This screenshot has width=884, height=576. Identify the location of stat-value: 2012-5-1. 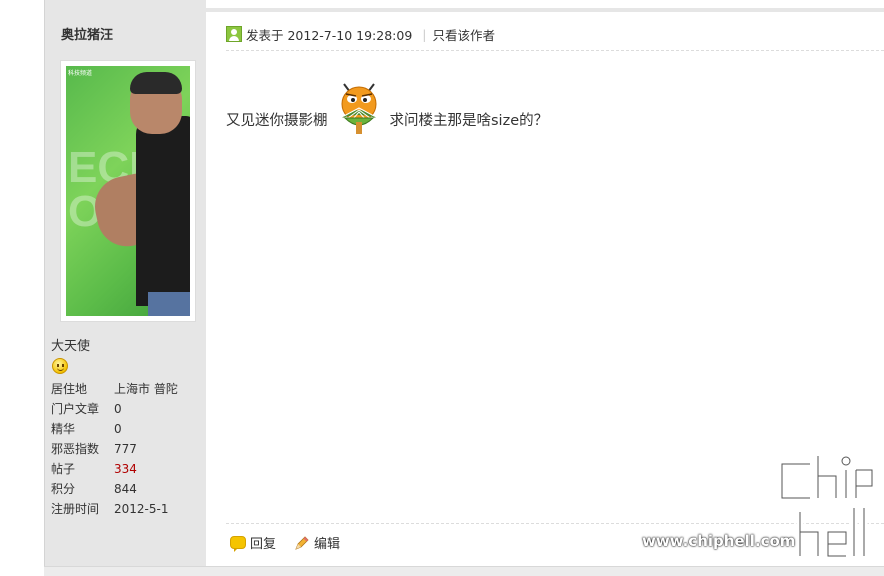
(141, 509).